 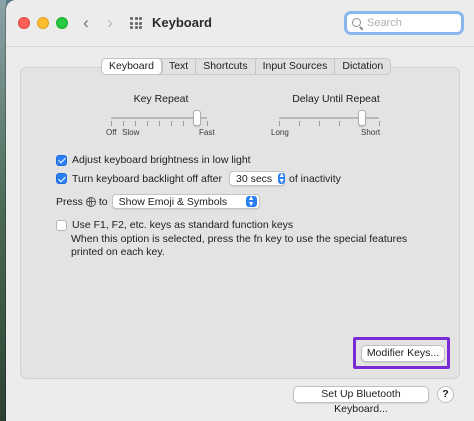 What do you see at coordinates (24, 23) in the screenshot?
I see `close-button` at bounding box center [24, 23].